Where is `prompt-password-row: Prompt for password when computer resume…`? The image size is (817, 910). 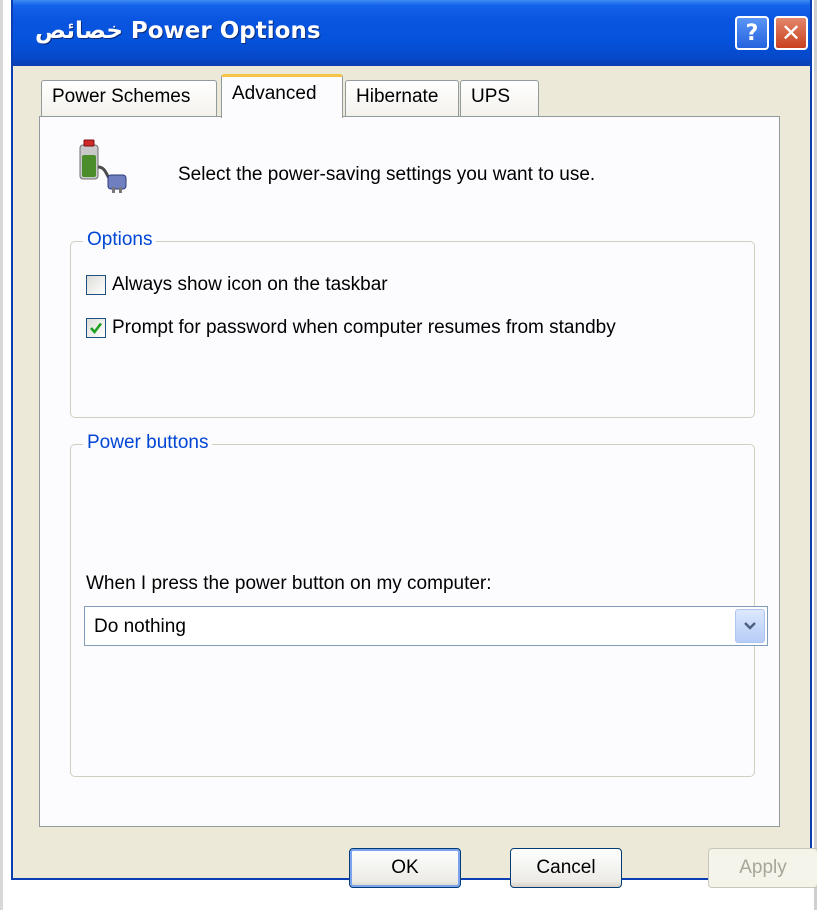
prompt-password-row: Prompt for password when computer resume… is located at coordinates (351, 328).